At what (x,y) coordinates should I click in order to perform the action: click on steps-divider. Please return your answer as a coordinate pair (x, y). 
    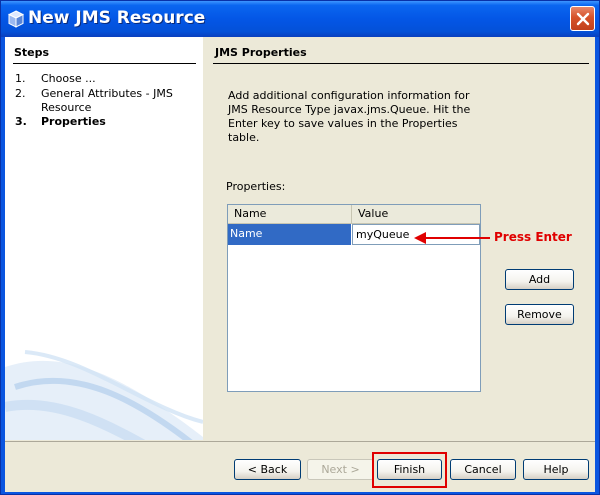
    Looking at the image, I should click on (104, 63).